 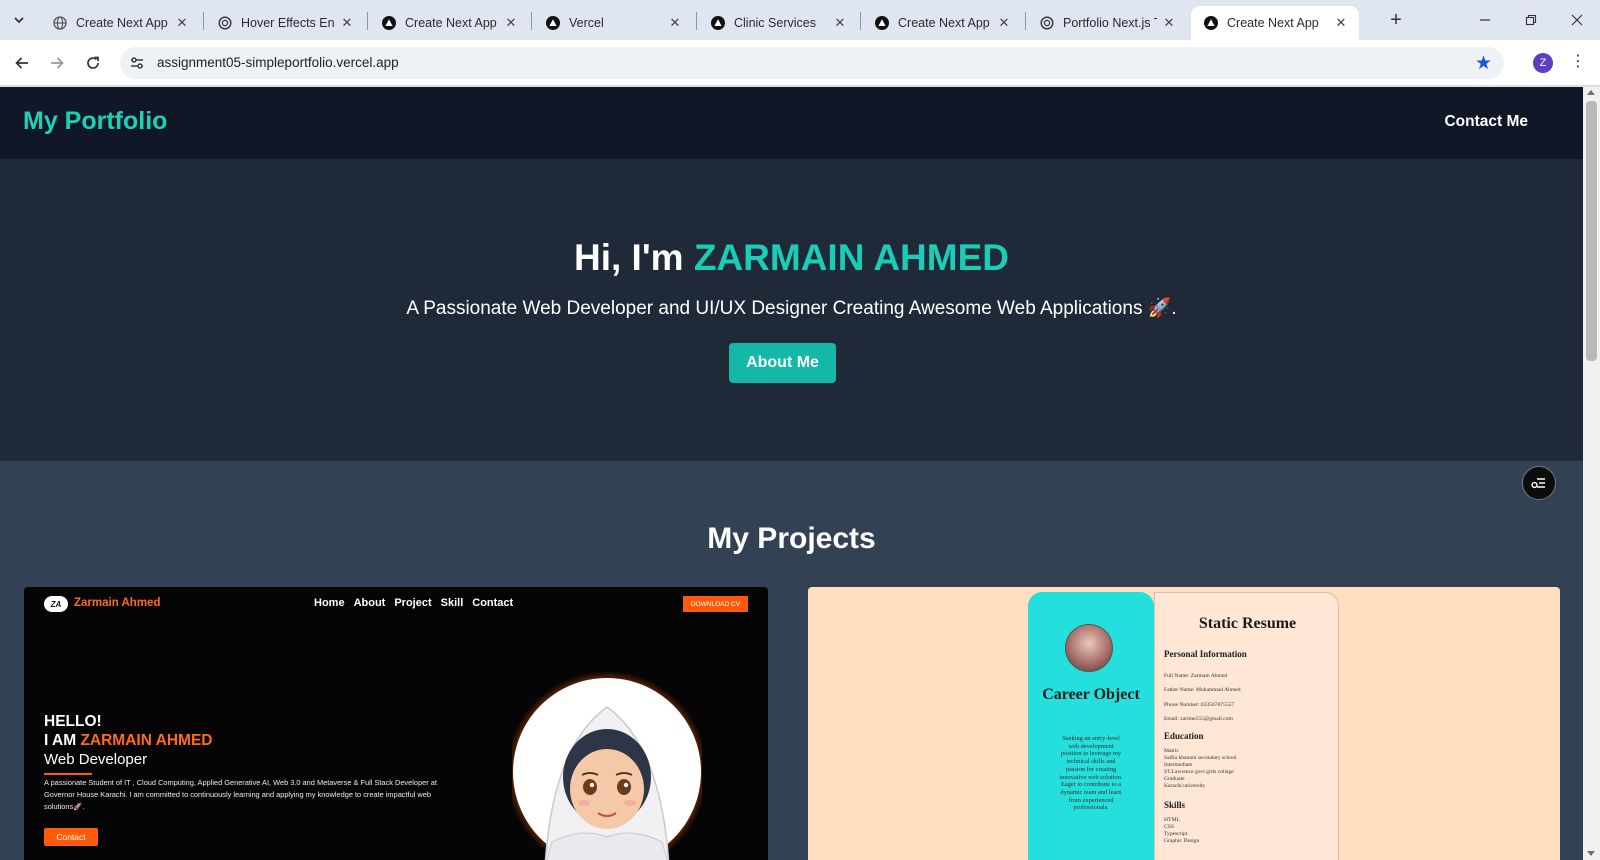 I want to click on resume-photo, so click(x=1089, y=648).